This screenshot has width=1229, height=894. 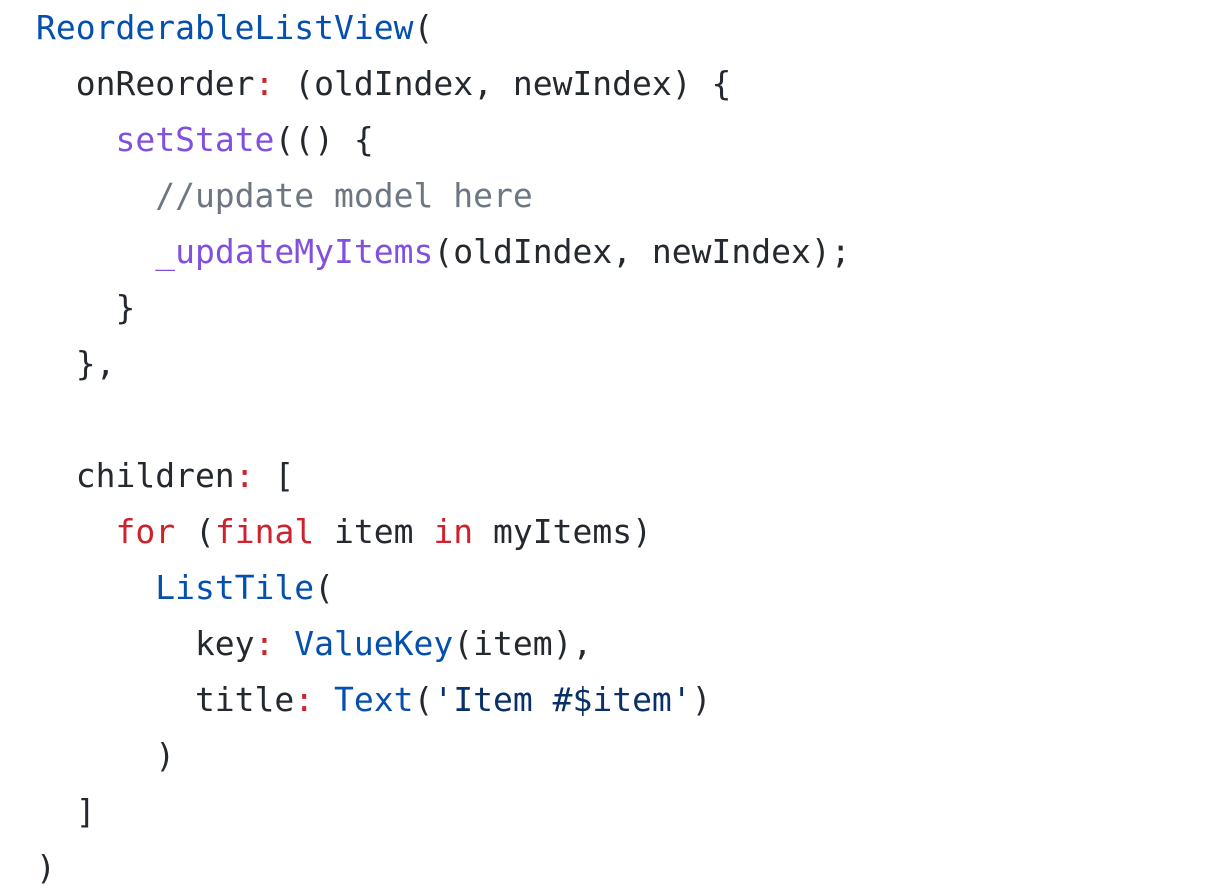 What do you see at coordinates (642, 251) in the screenshot?
I see `code-token: (oldIndex, newIndex);` at bounding box center [642, 251].